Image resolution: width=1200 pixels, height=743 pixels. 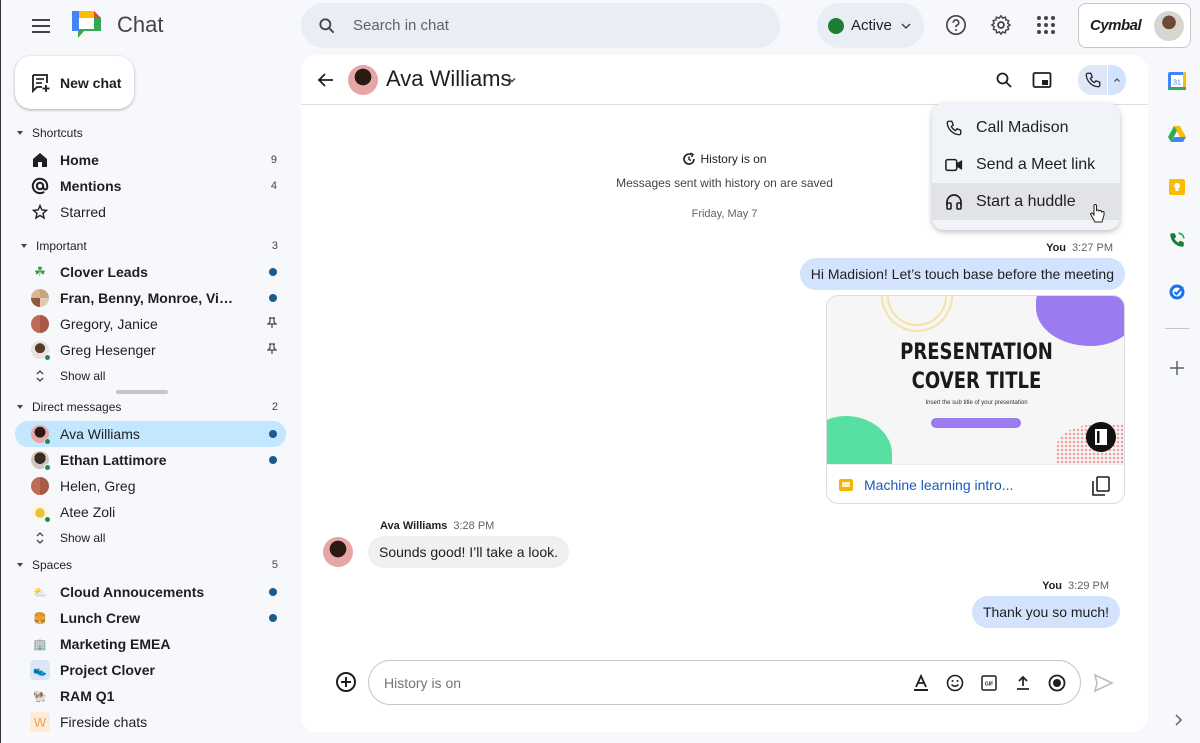 I want to click on message-bubble-incoming: Sounds good! I’ll take a look., so click(x=469, y=552).